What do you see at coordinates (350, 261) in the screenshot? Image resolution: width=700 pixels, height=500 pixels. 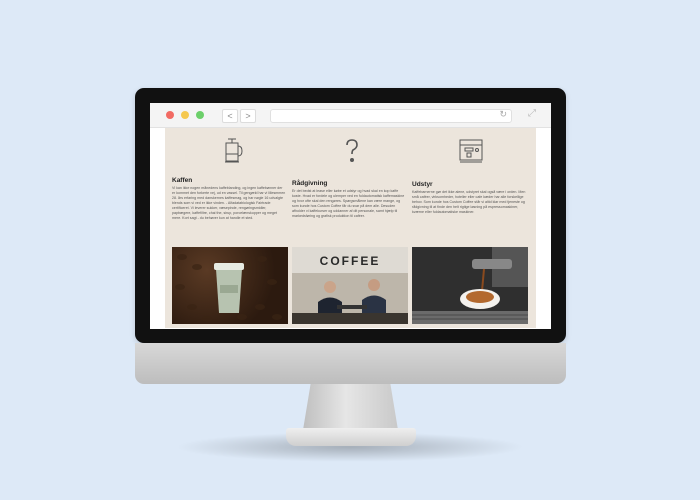 I see `coffee-sign: COFFEE` at bounding box center [350, 261].